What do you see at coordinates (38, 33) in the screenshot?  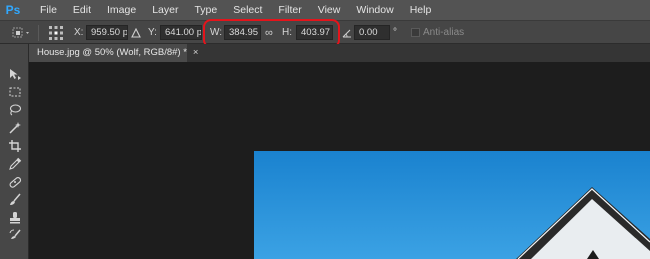 I see `options-separator` at bounding box center [38, 33].